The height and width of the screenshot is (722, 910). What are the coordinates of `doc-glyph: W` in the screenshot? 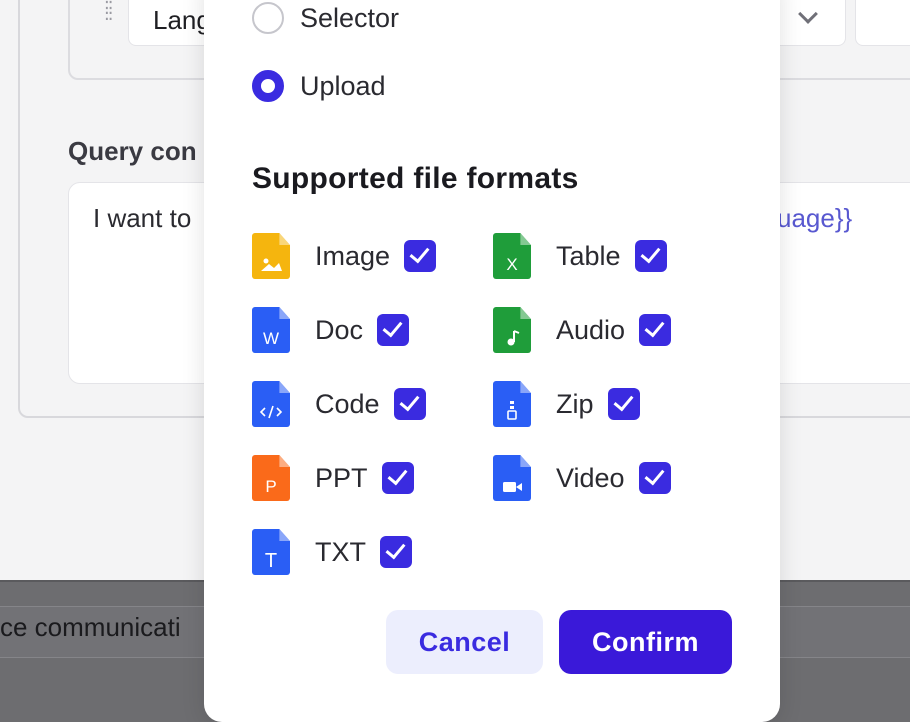 It's located at (271, 338).